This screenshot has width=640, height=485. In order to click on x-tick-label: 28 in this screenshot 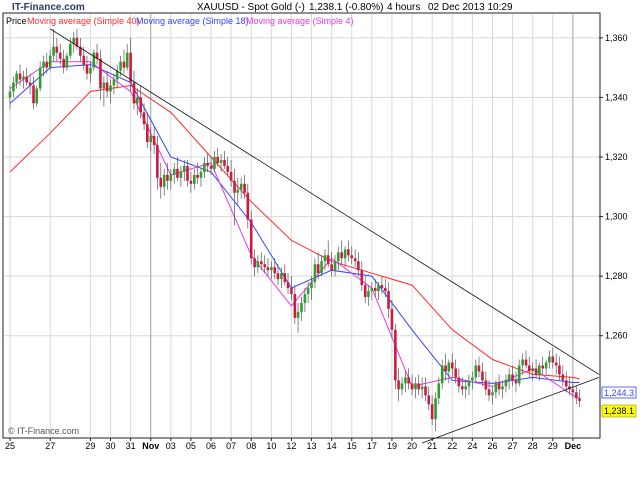, I will do `click(533, 446)`.